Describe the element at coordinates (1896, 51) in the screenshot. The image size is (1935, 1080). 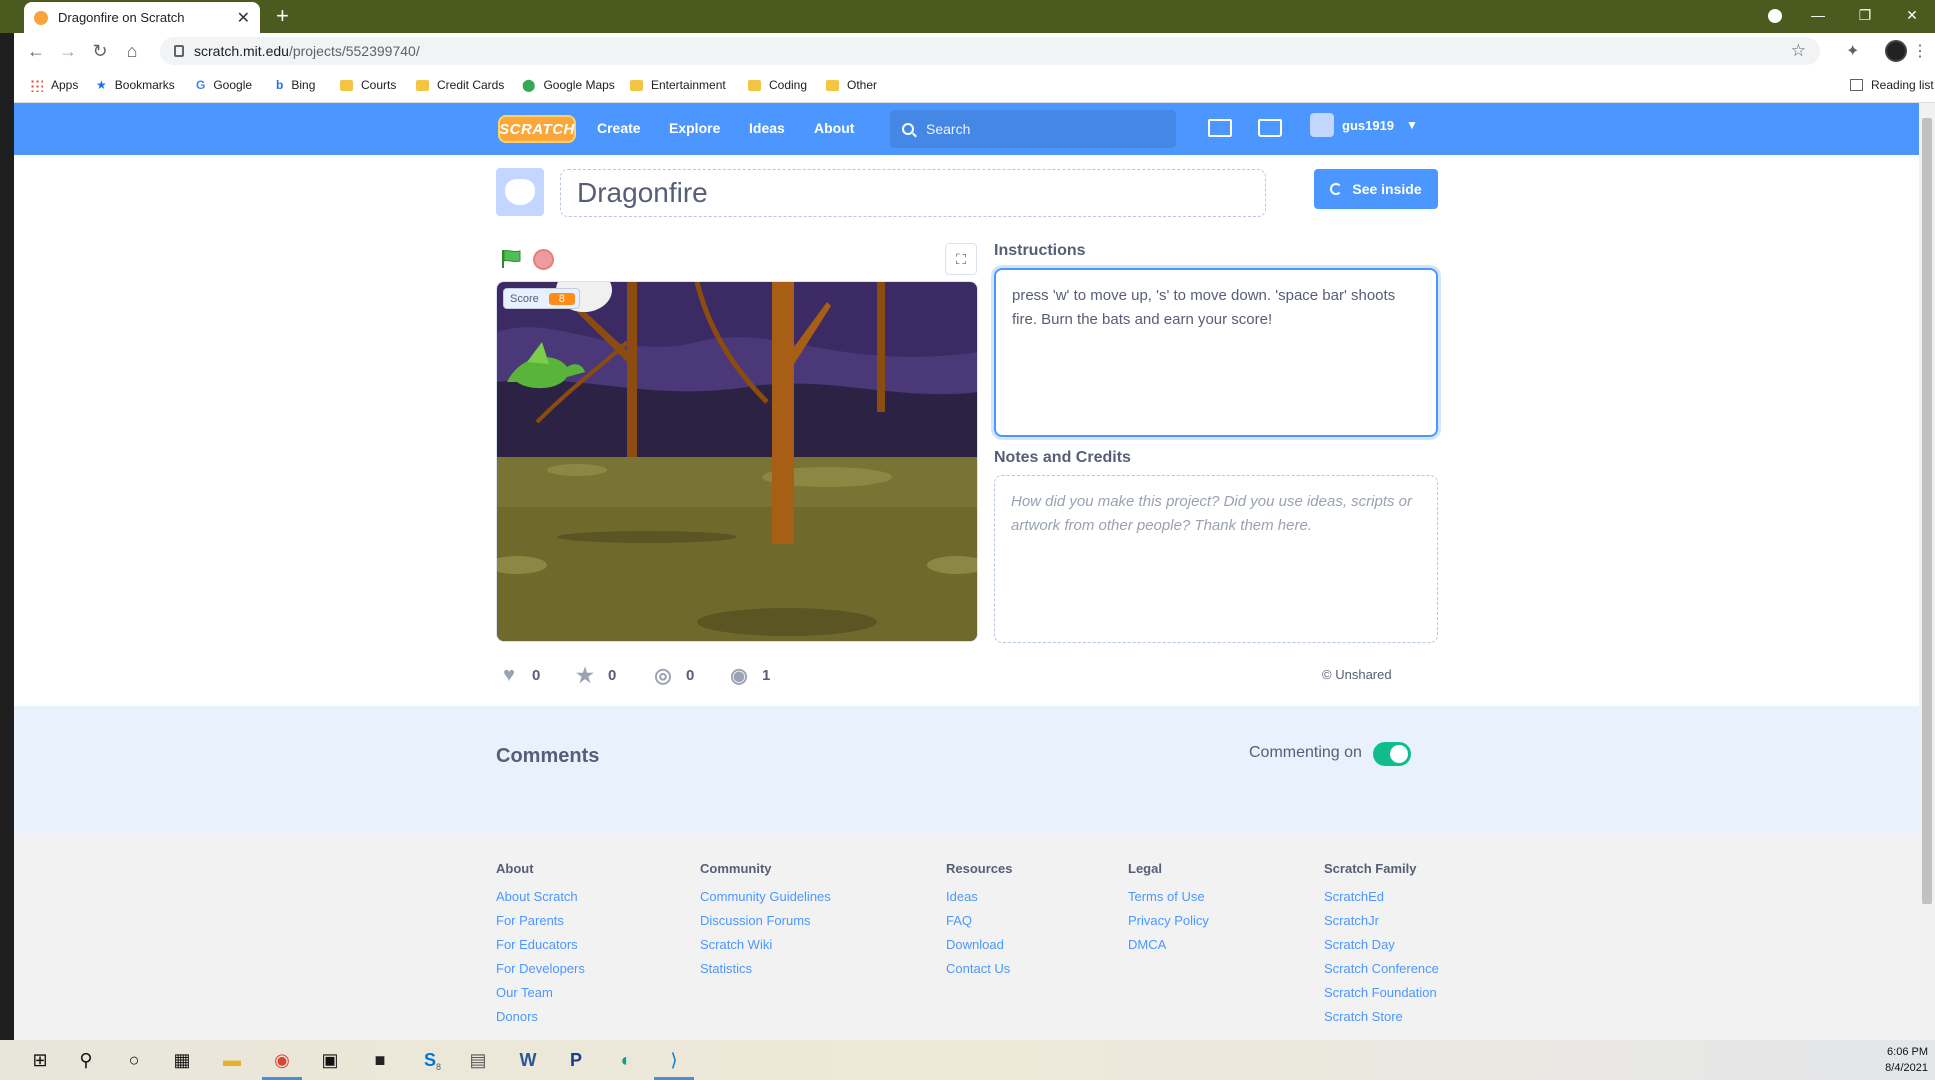
I see `profile-avatar` at that location.